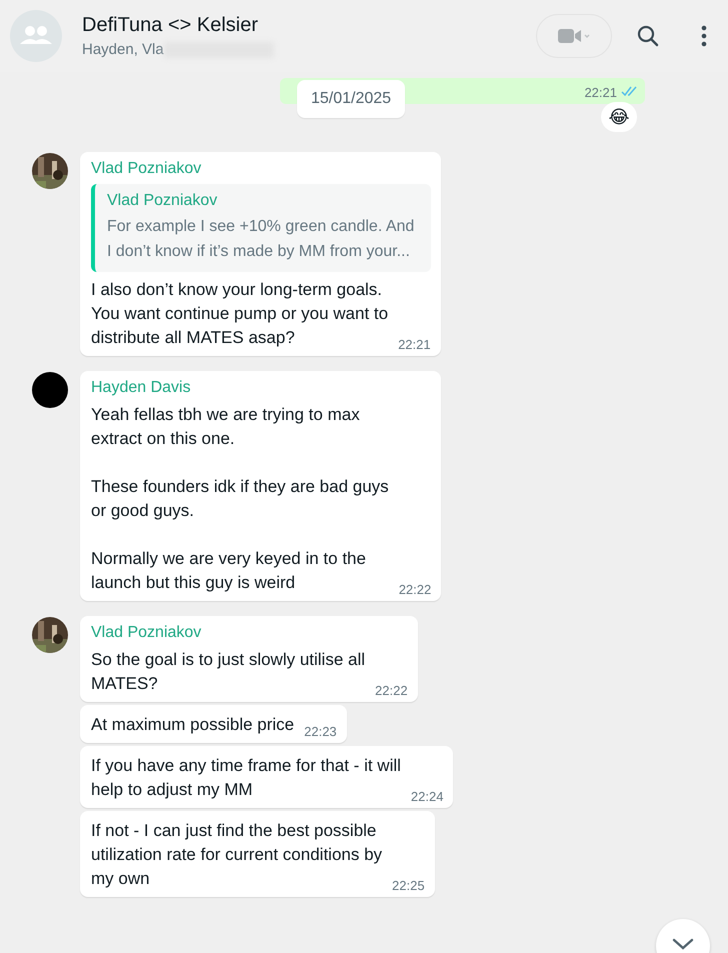 This screenshot has height=953, width=728. Describe the element at coordinates (246, 778) in the screenshot. I see `message-text: If you have any time frame for that - it will help to adjust my MM` at that location.